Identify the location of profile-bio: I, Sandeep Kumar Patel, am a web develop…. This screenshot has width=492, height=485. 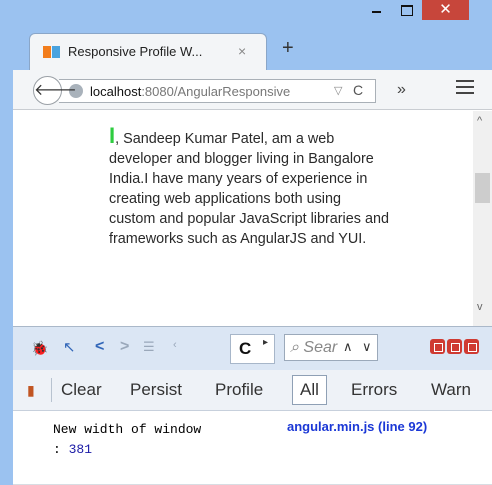
(250, 187).